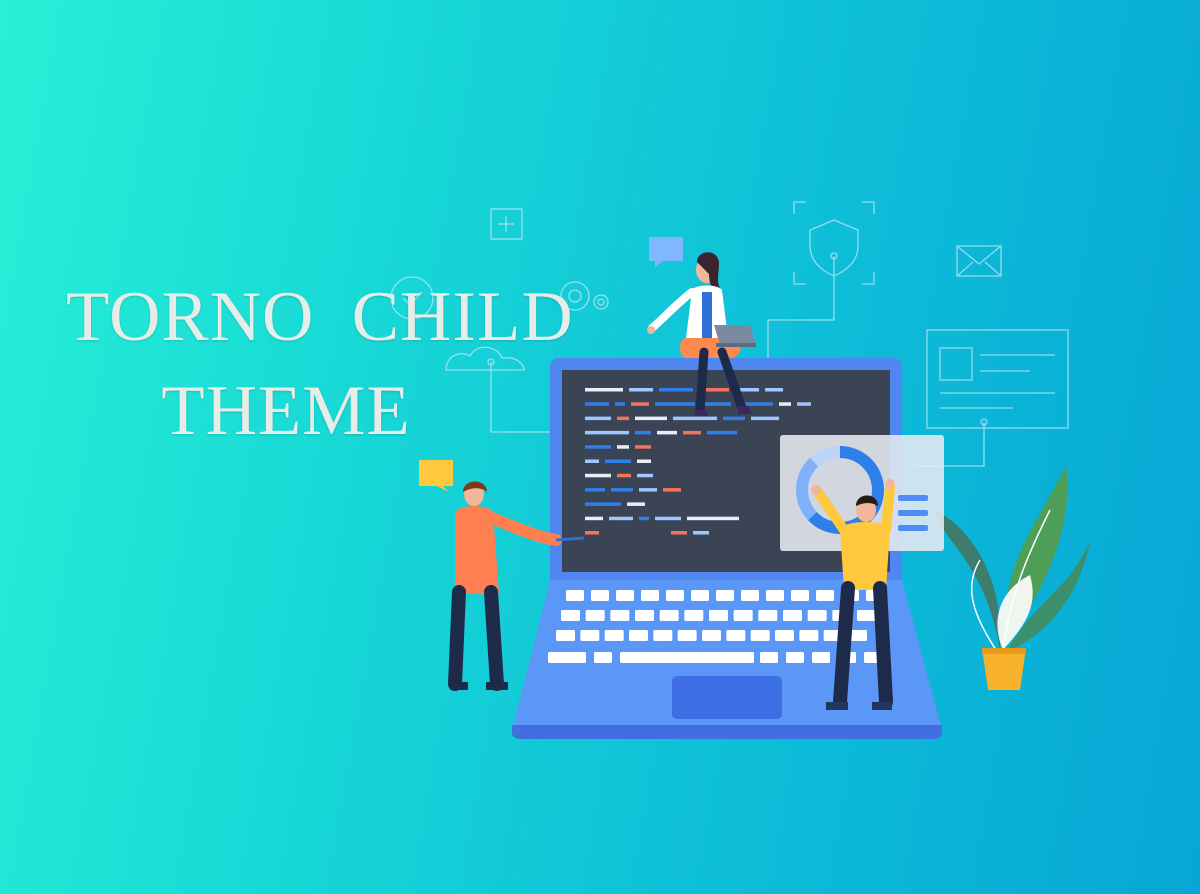 The image size is (1200, 894). Describe the element at coordinates (320, 317) in the screenshot. I see `title-line-1: TORNO CHILD` at that location.